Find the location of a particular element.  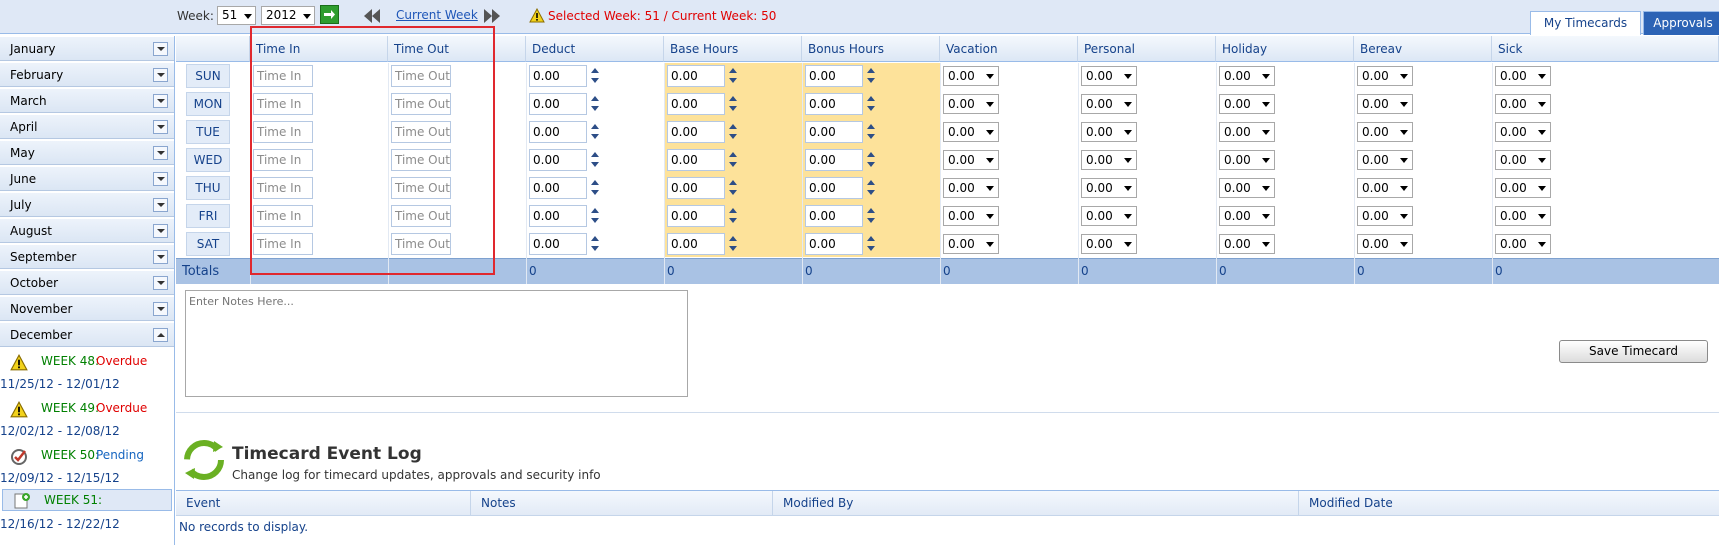

column-header-notes: Notes is located at coordinates (622, 503).